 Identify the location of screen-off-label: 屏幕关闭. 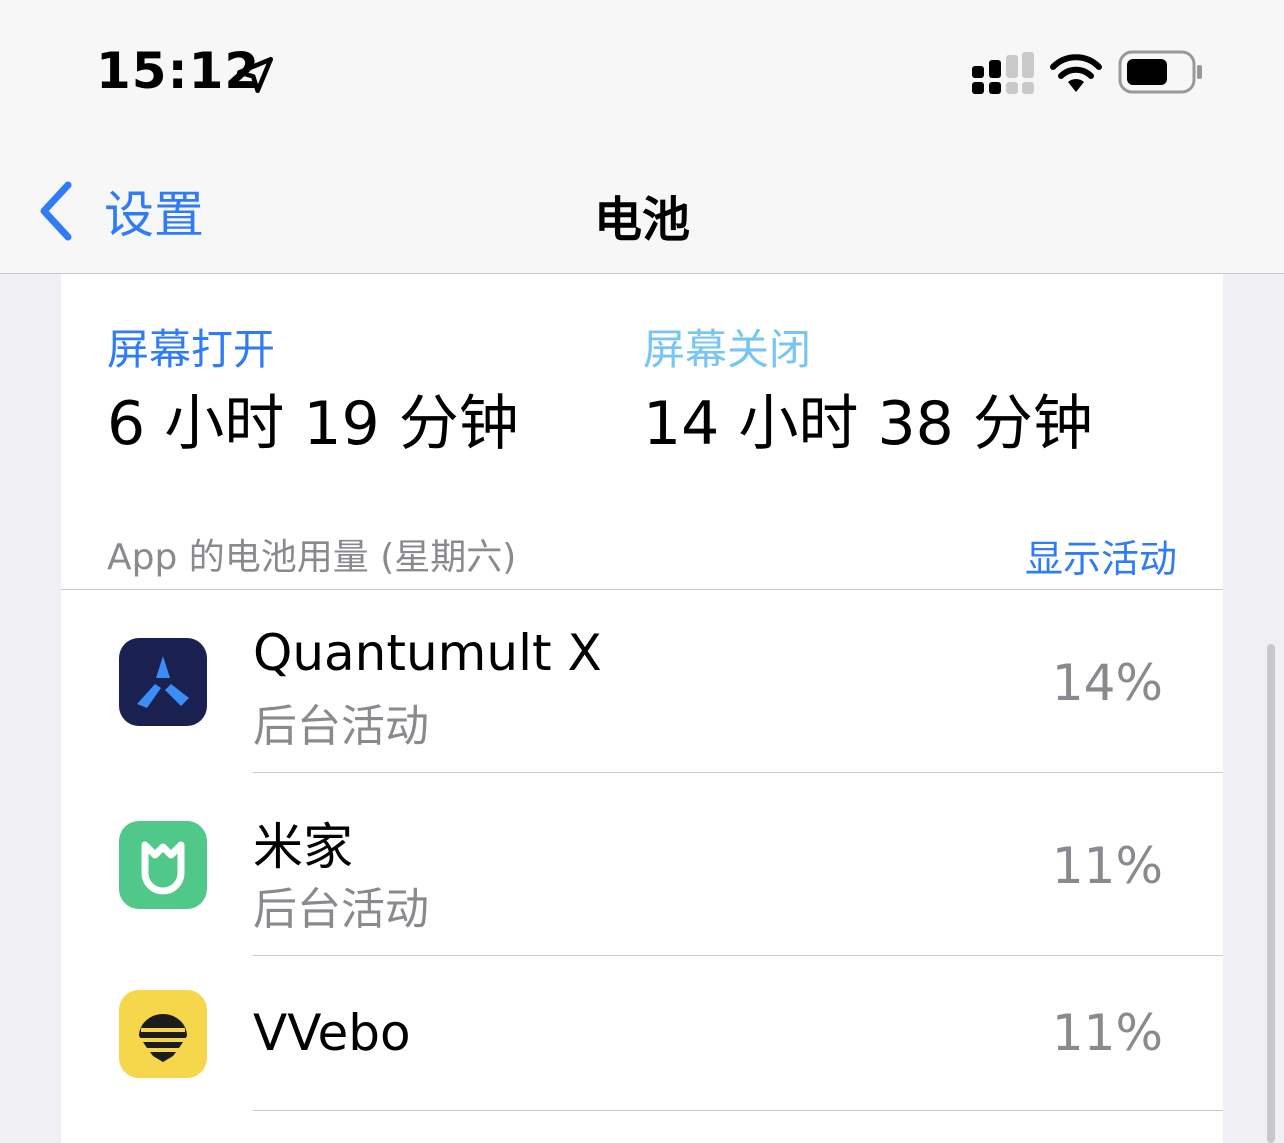
(727, 349).